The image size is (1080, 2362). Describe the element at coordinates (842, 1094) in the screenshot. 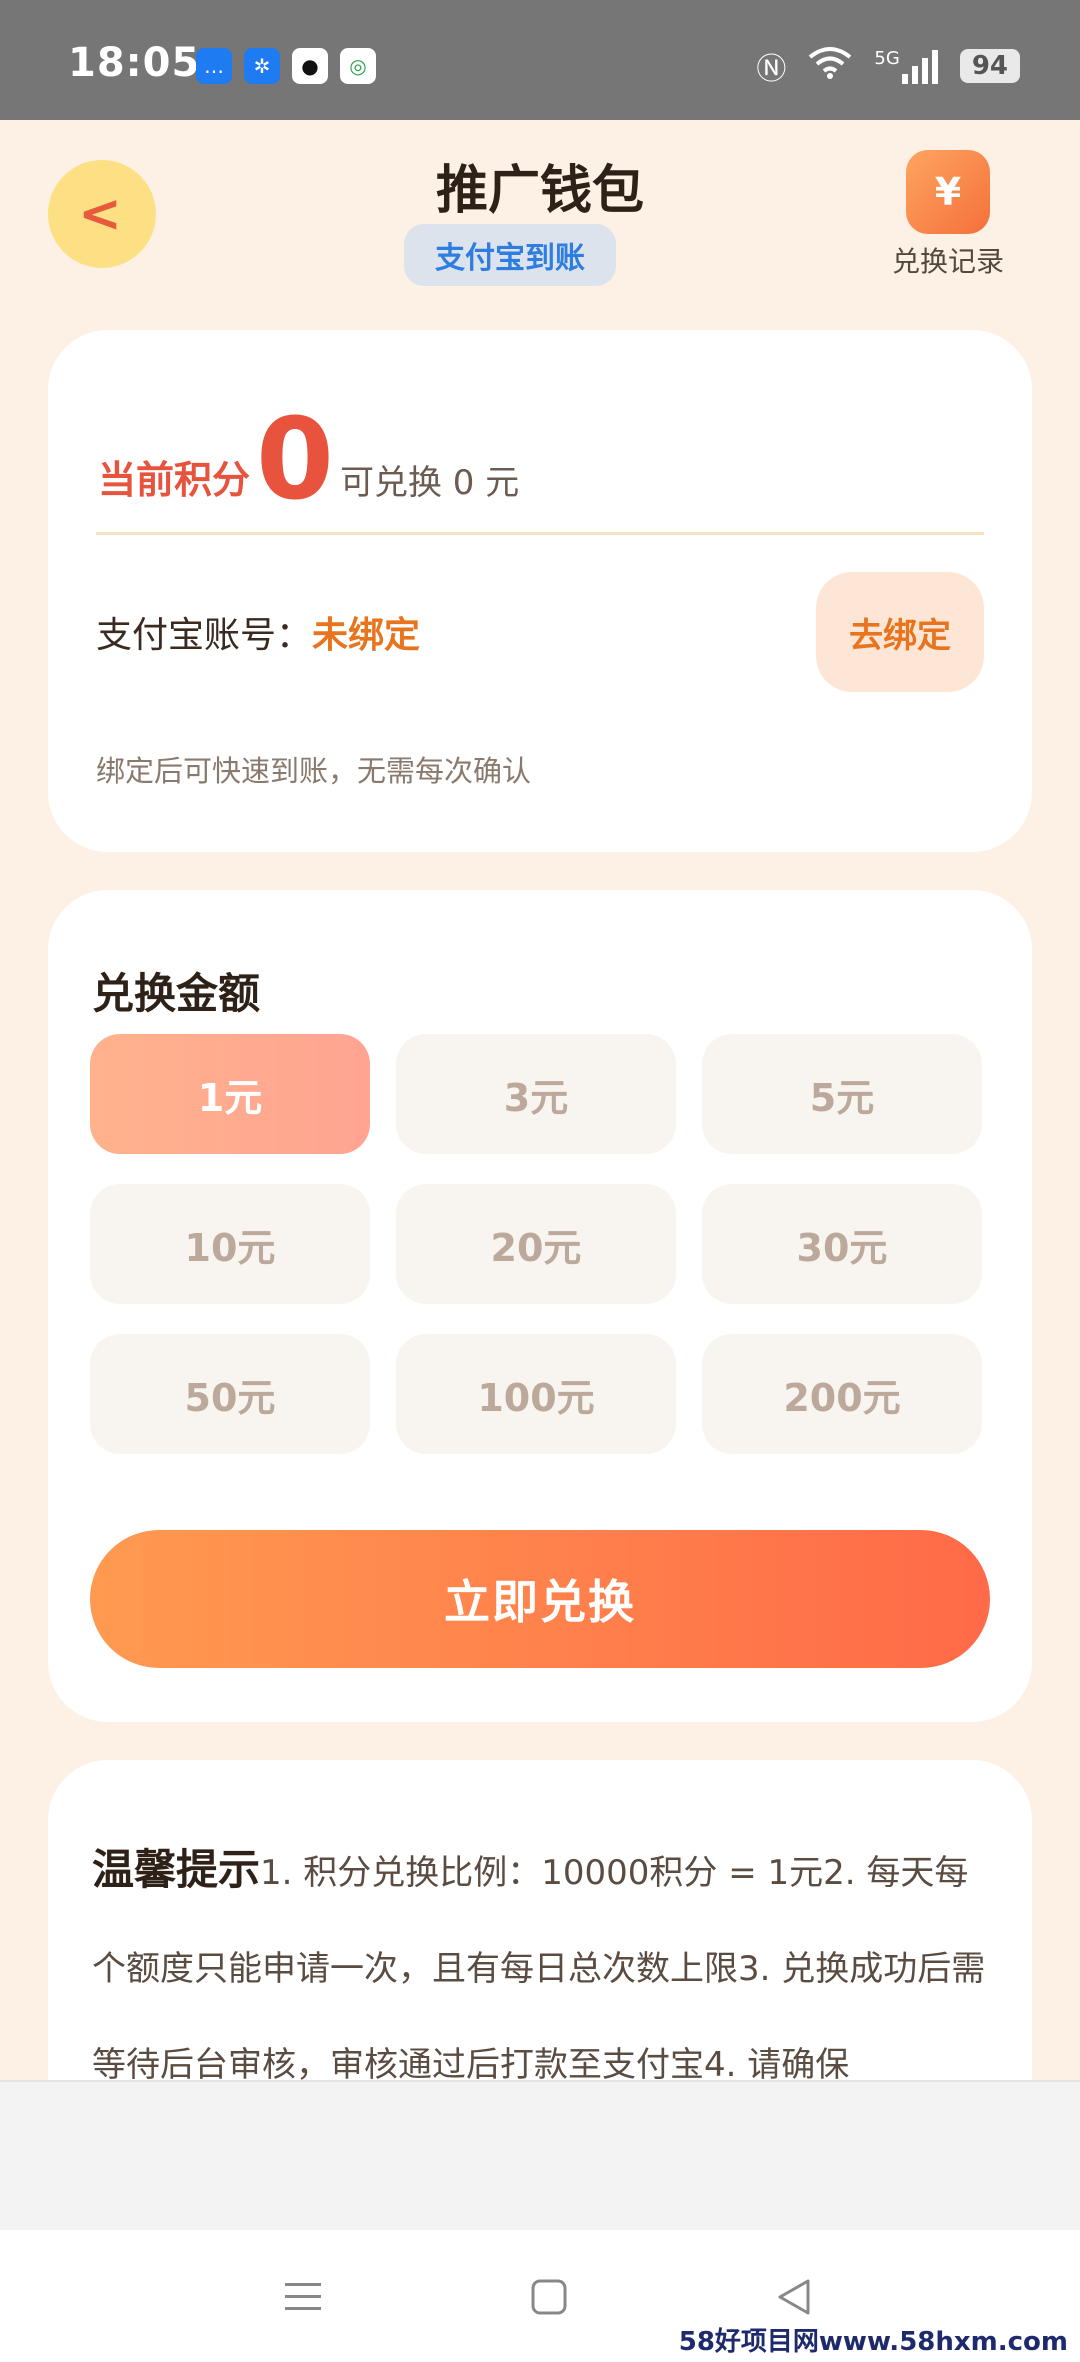

I see `amount-option-5: 5元` at that location.